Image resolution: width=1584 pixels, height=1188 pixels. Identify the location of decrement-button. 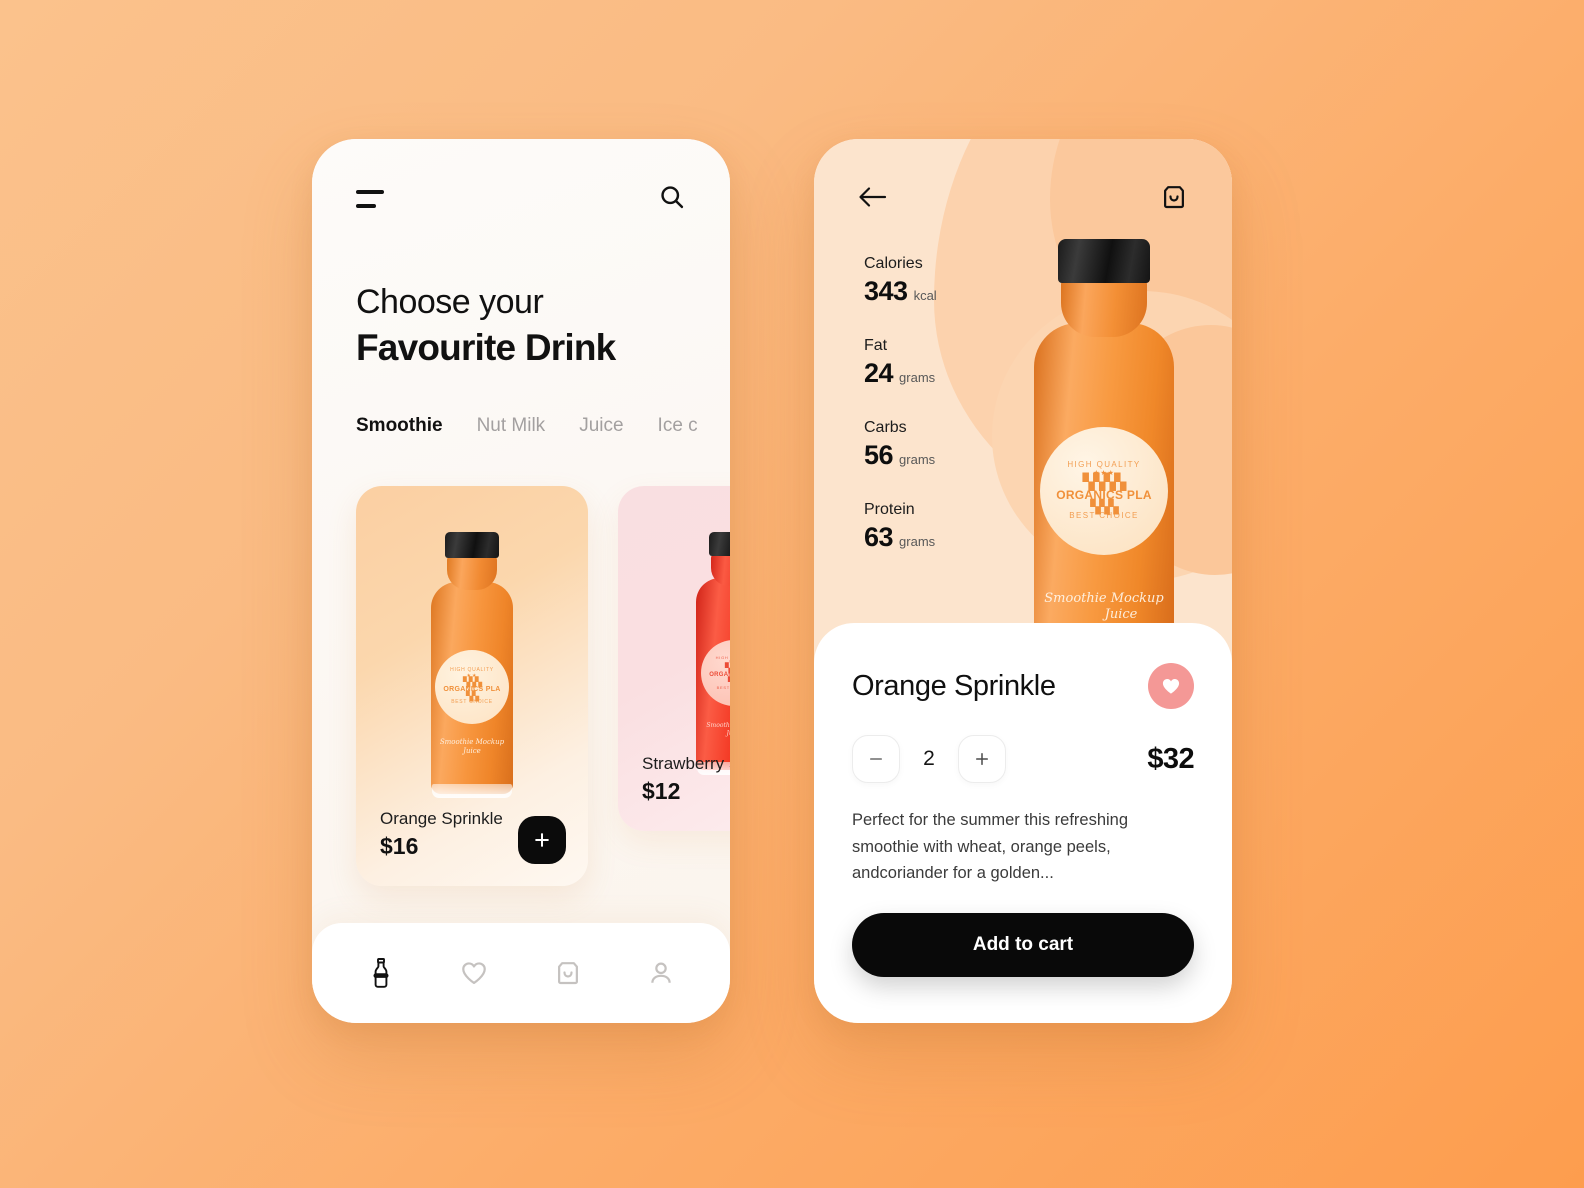
(876, 759).